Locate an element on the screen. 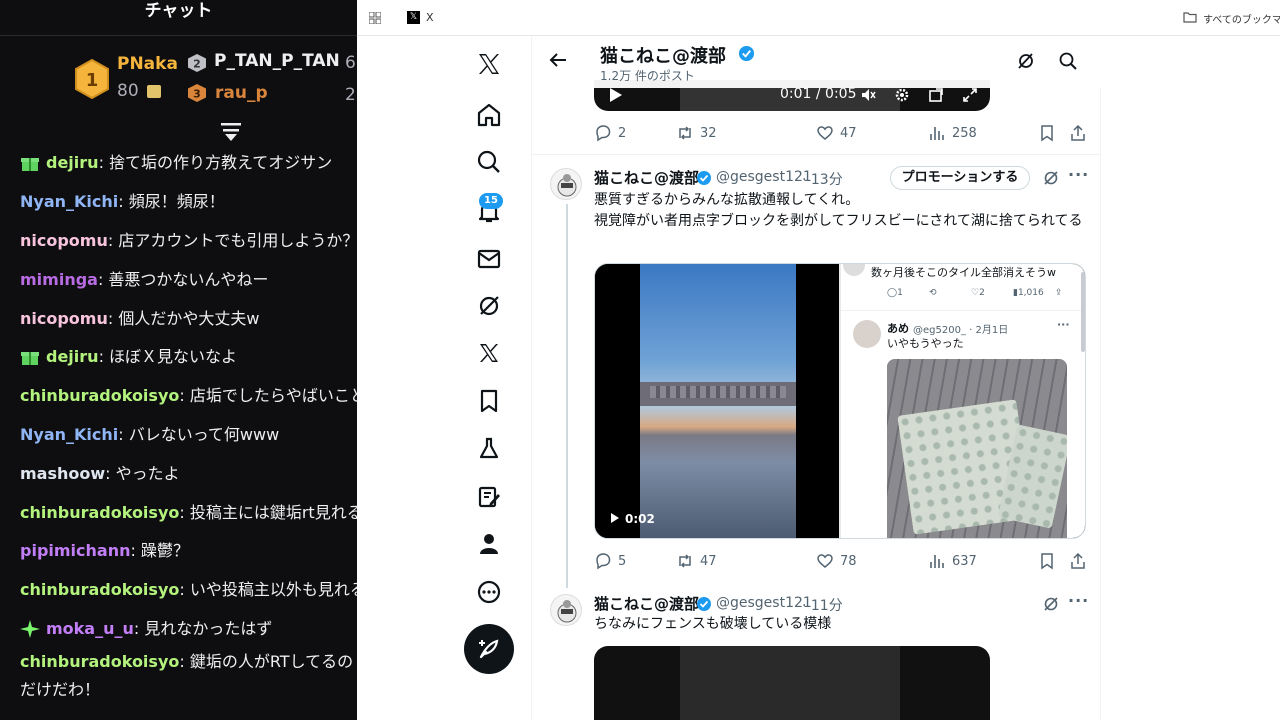  back-arrow-icon is located at coordinates (558, 60).